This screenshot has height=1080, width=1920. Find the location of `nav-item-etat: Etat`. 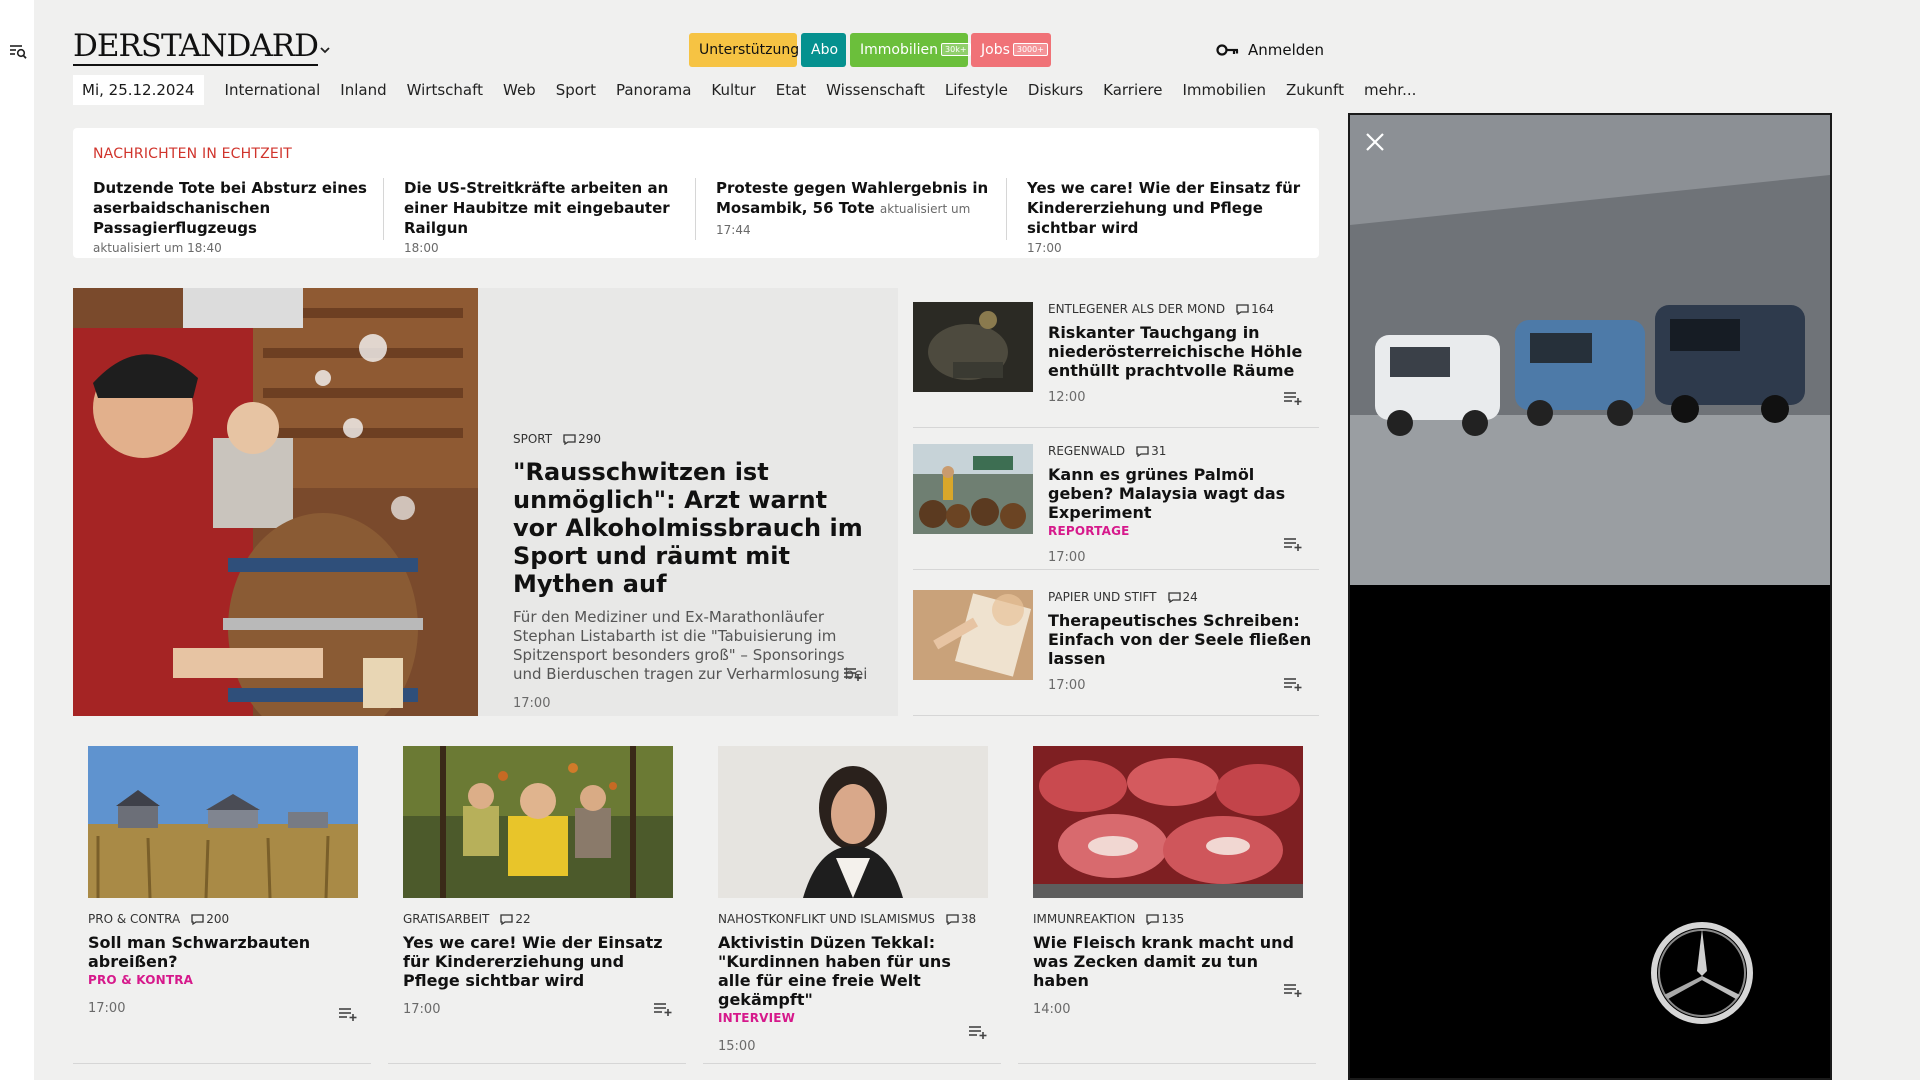

nav-item-etat: Etat is located at coordinates (791, 90).